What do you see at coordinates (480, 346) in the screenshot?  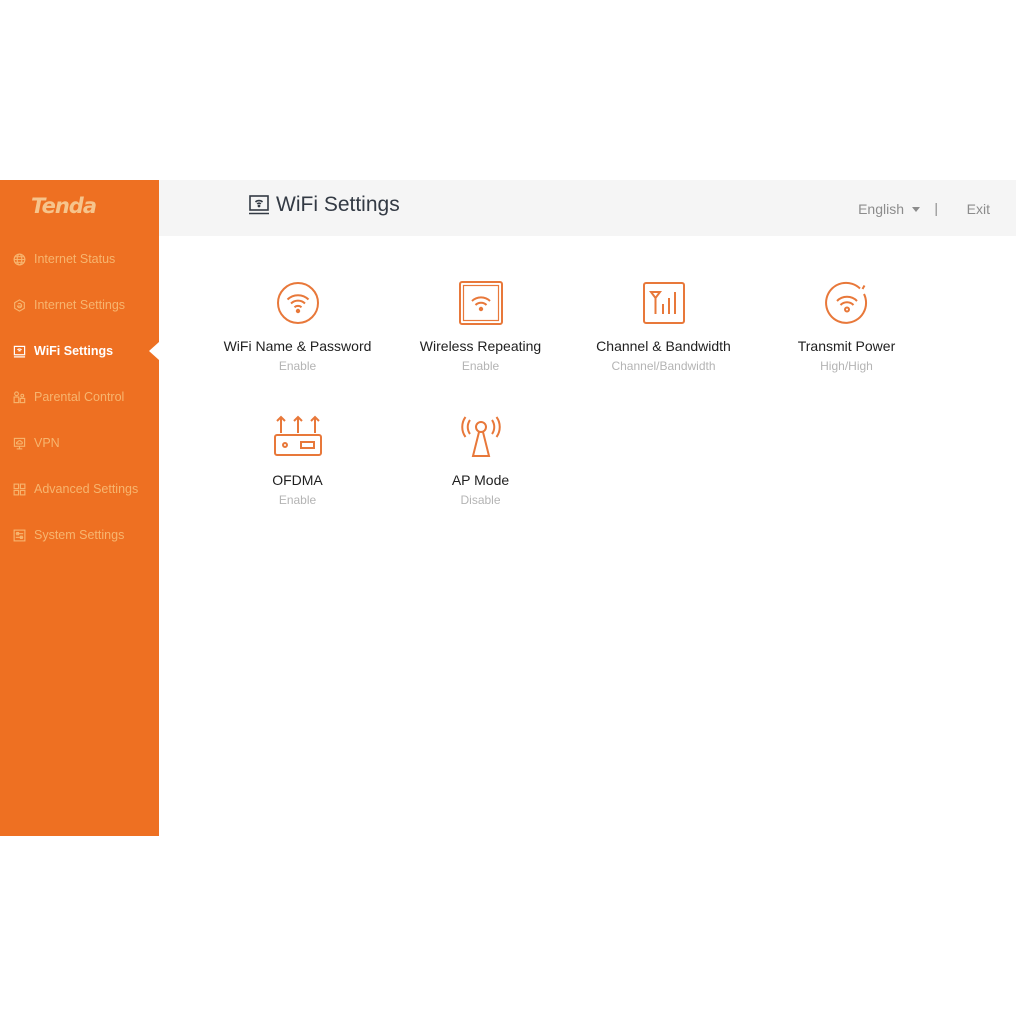 I see `tile-label: Wireless Repeating` at bounding box center [480, 346].